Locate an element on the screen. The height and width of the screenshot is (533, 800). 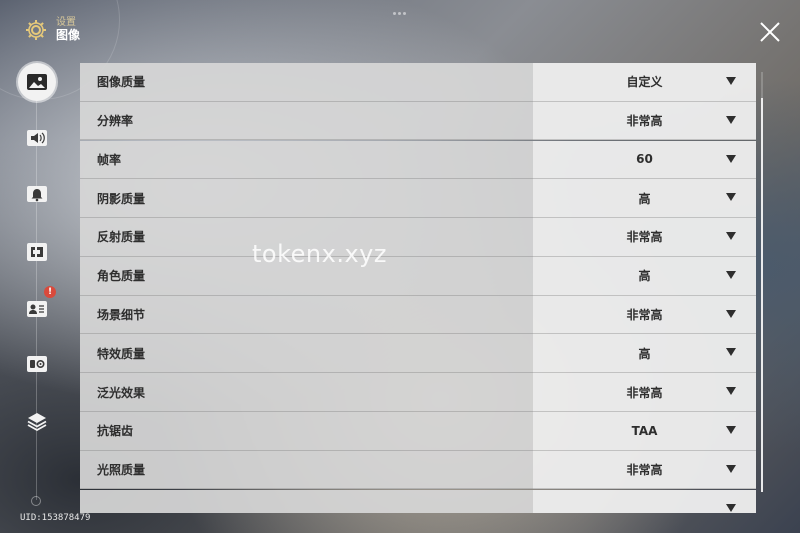
setting-label: 分辨率 is located at coordinates (306, 121).